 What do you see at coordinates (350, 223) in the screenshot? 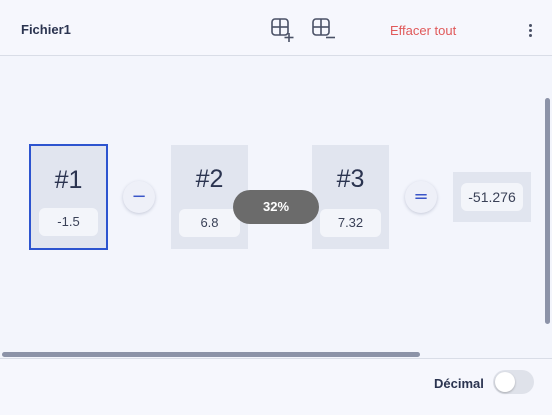
I see `cell-value: 7.32` at bounding box center [350, 223].